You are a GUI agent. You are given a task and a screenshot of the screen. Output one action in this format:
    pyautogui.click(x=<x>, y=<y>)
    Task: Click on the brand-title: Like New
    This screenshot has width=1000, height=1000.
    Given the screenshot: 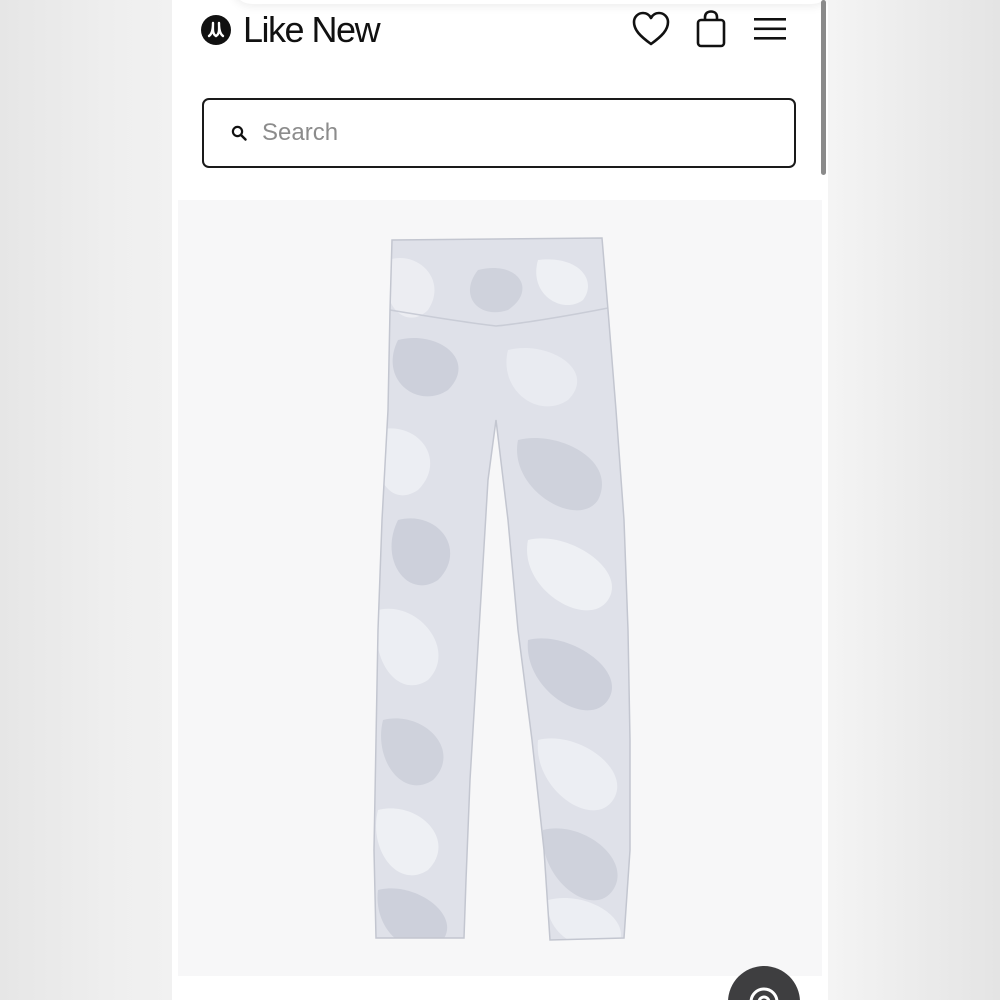 What is the action you would take?
    pyautogui.click(x=312, y=30)
    